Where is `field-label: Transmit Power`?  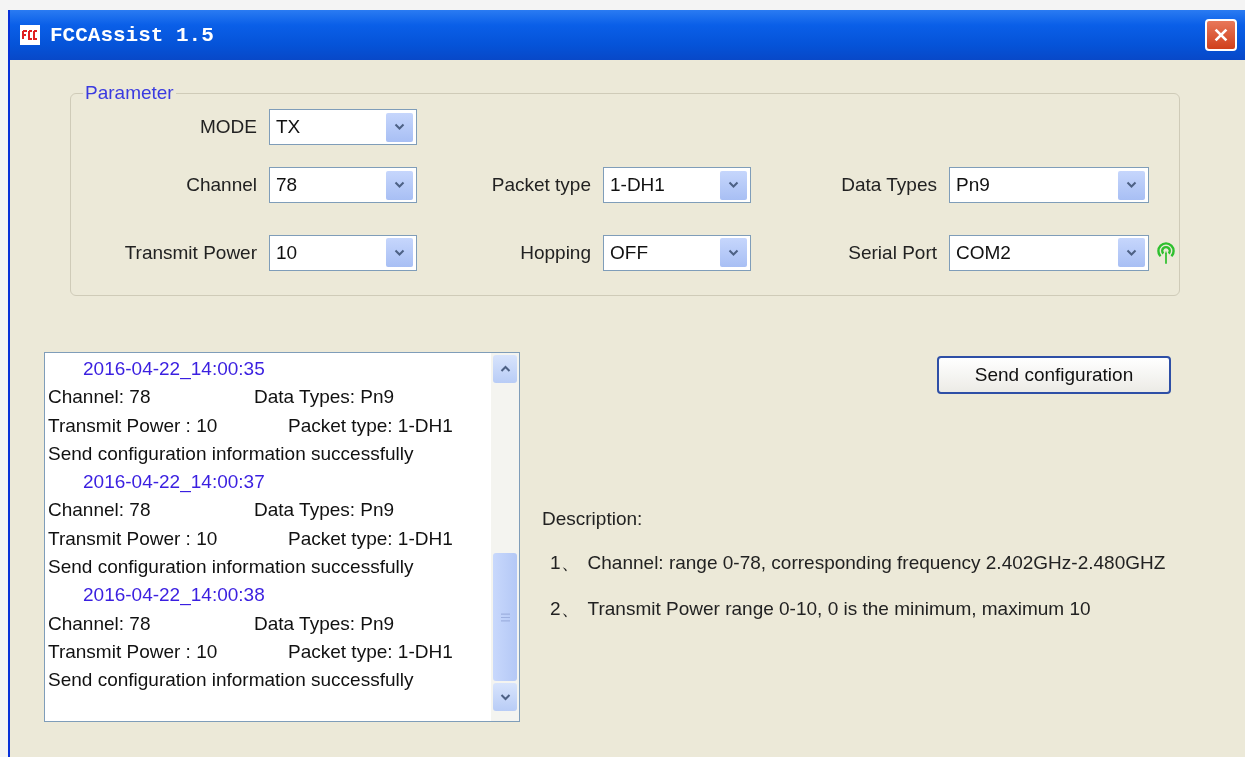 field-label: Transmit Power is located at coordinates (190, 252).